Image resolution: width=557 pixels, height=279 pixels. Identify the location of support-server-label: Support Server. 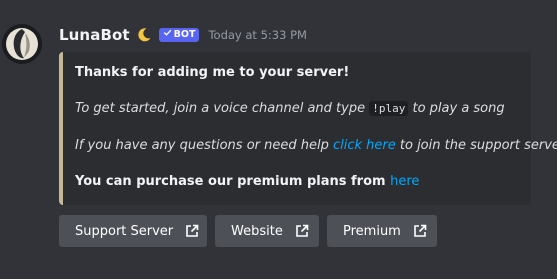
(124, 231).